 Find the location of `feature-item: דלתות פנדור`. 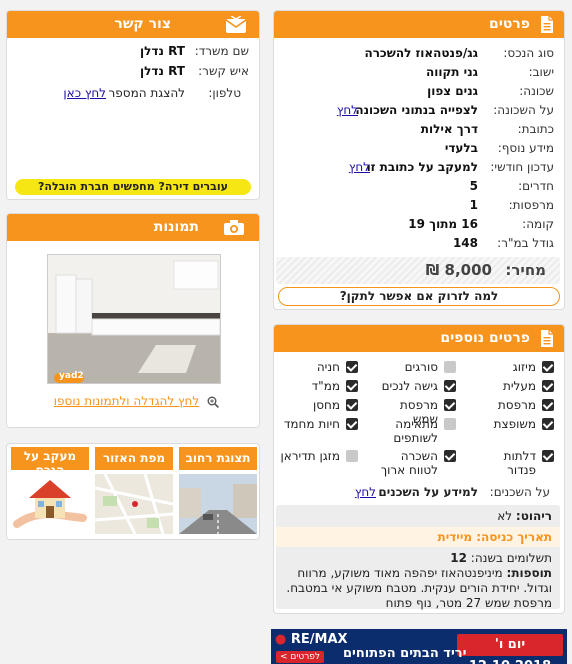

feature-item: דלתות פנדור is located at coordinates (513, 463).